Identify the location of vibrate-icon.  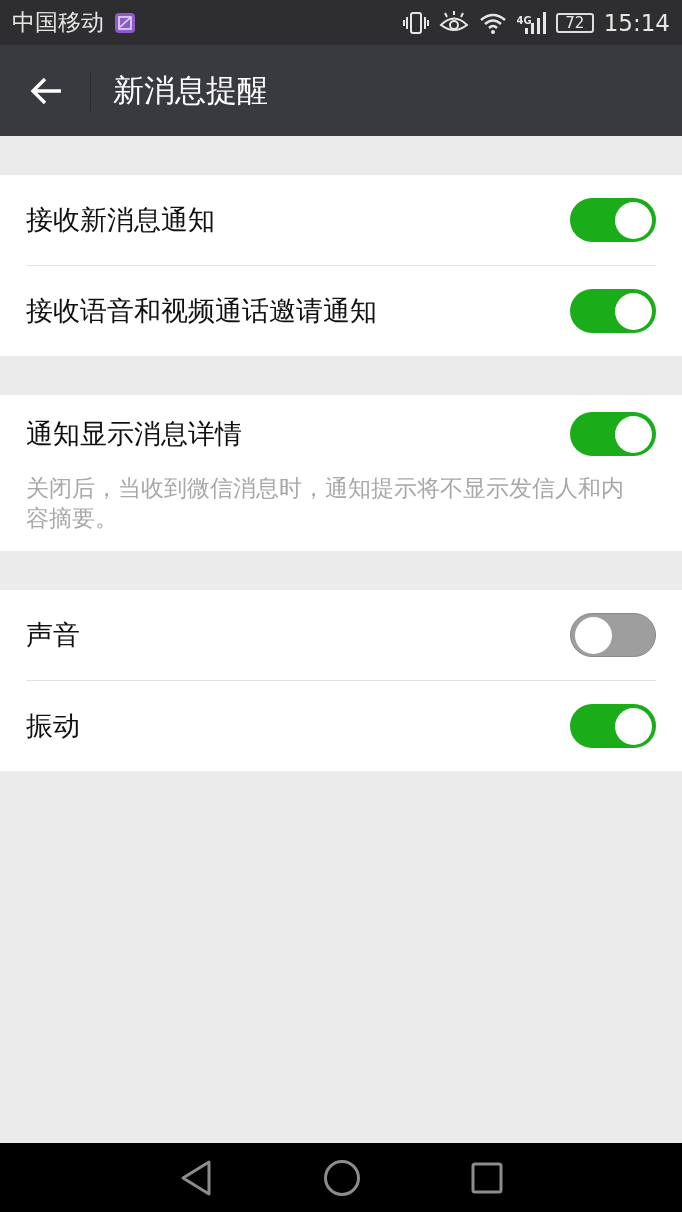
(415, 22).